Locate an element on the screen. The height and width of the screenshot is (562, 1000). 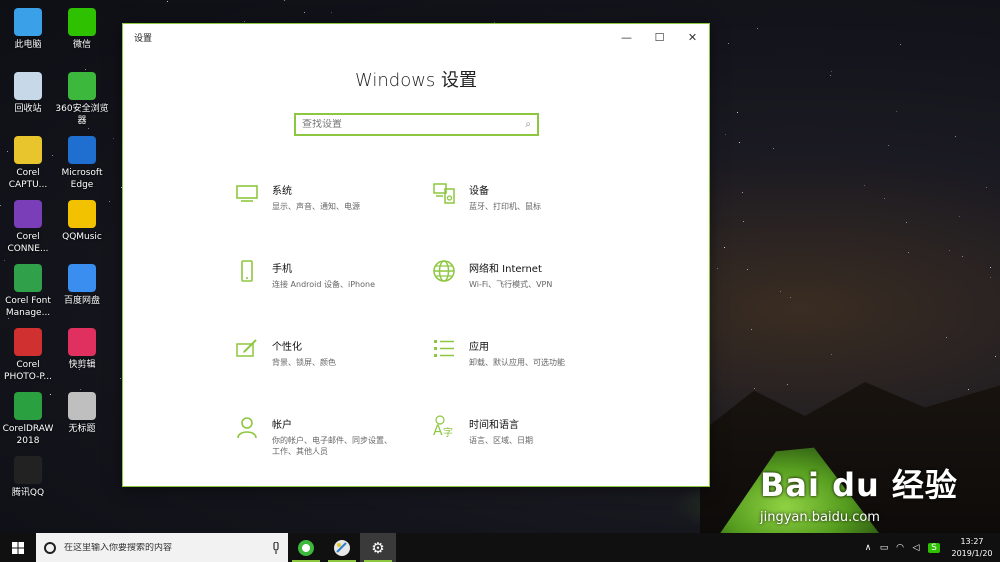
cortana-icon is located at coordinates (50, 547).